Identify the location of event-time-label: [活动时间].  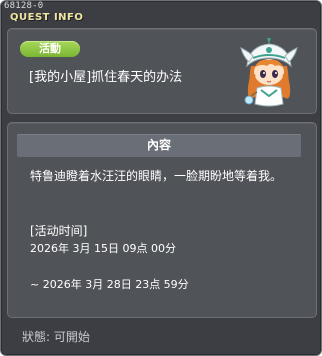
(59, 231).